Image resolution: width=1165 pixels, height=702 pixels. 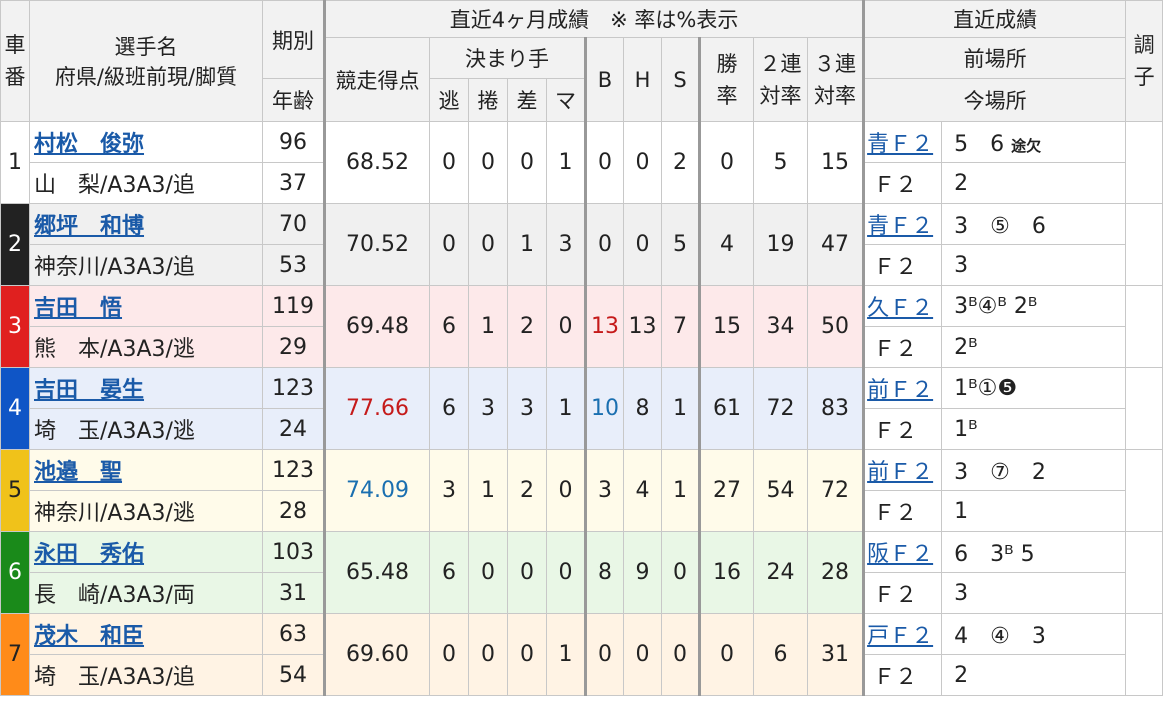 What do you see at coordinates (376, 326) in the screenshot?
I see `race-score: 69.48` at bounding box center [376, 326].